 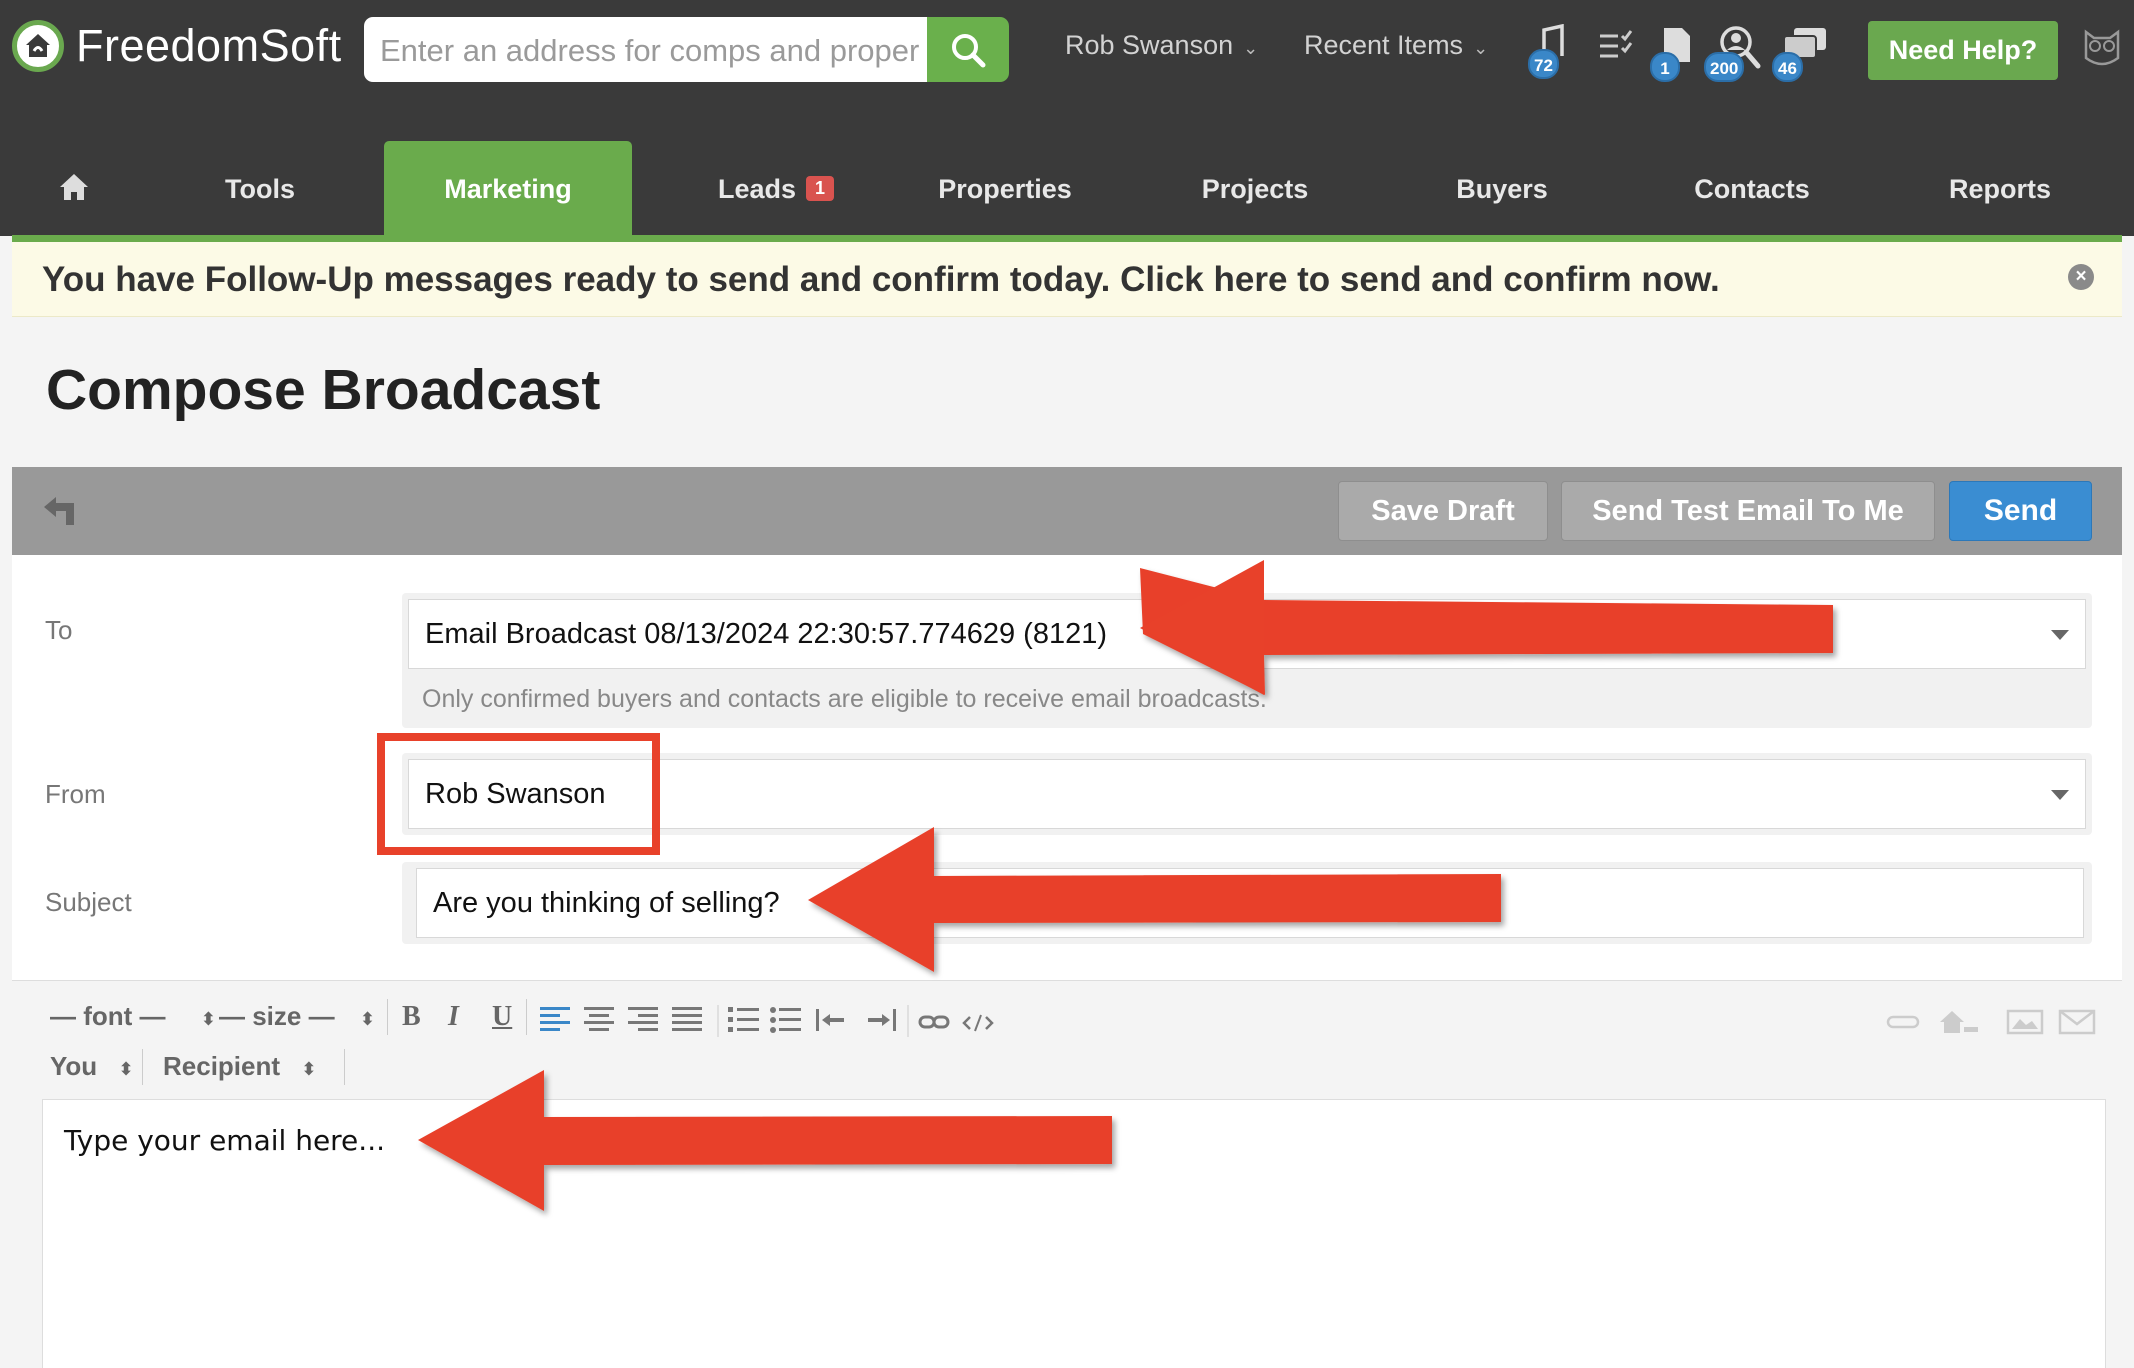 I want to click on calls-badge: 72, so click(x=1543, y=64).